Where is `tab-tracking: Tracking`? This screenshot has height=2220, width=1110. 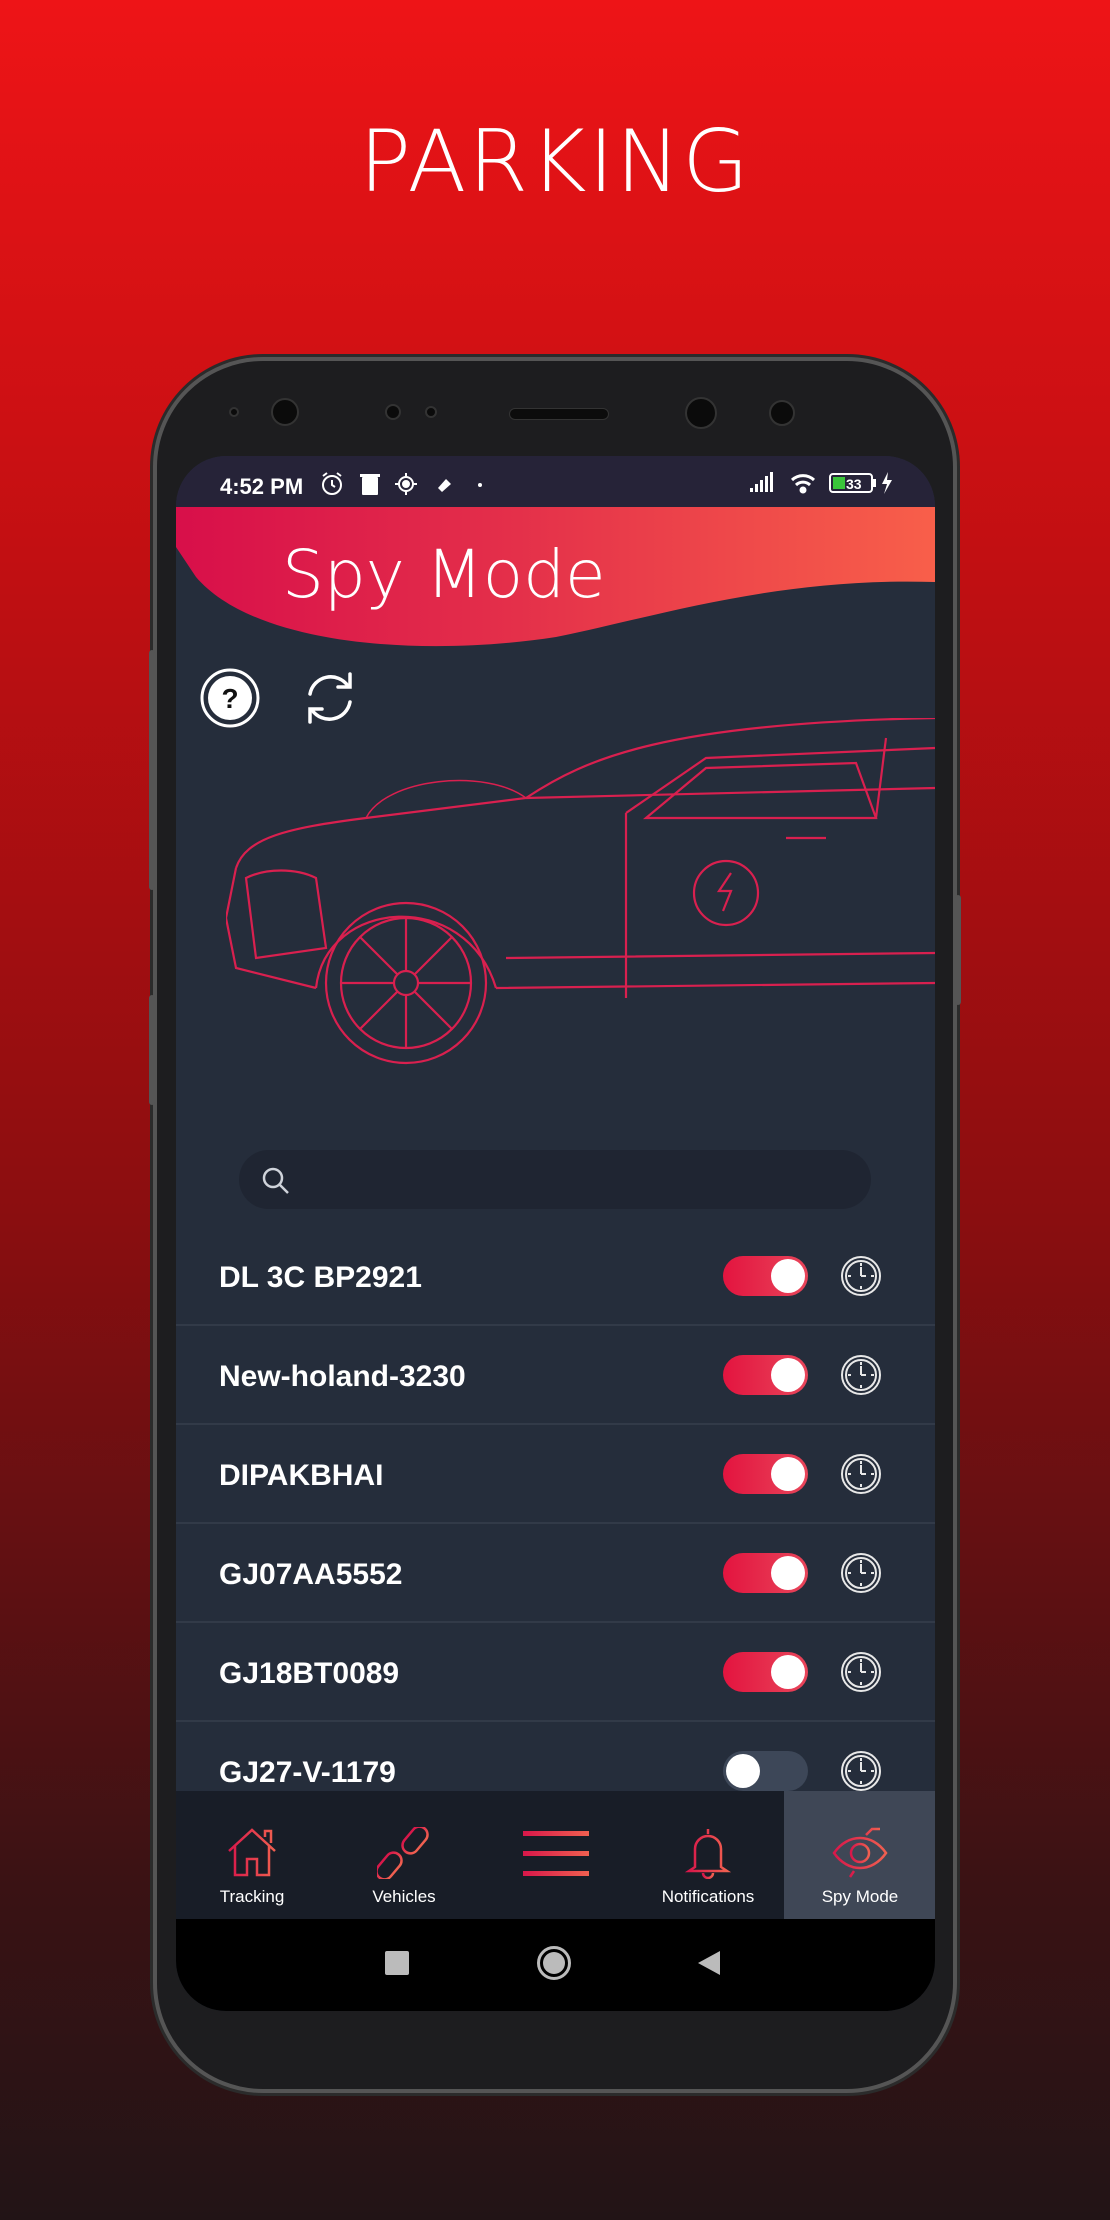 tab-tracking: Tracking is located at coordinates (252, 1855).